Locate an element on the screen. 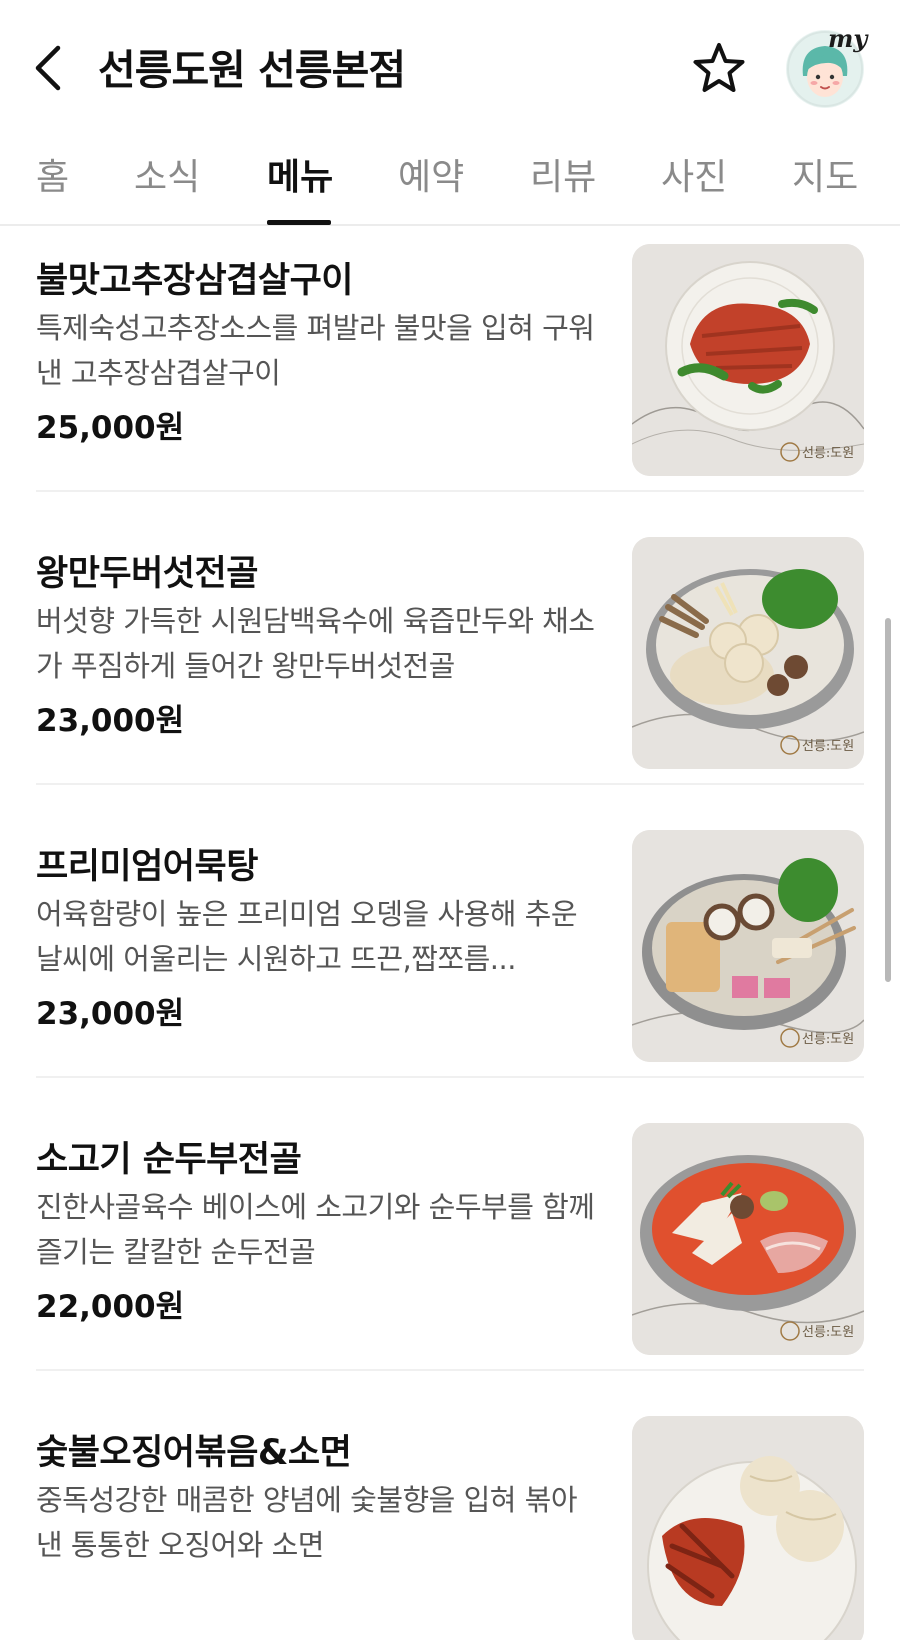  back-button is located at coordinates (50, 68).